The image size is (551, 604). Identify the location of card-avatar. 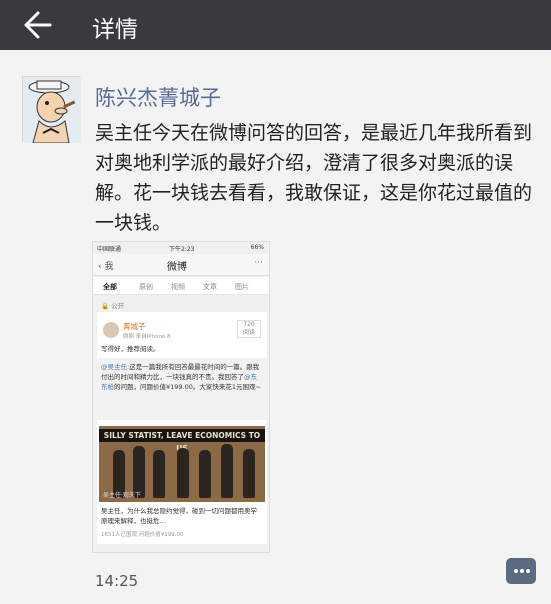
(111, 330).